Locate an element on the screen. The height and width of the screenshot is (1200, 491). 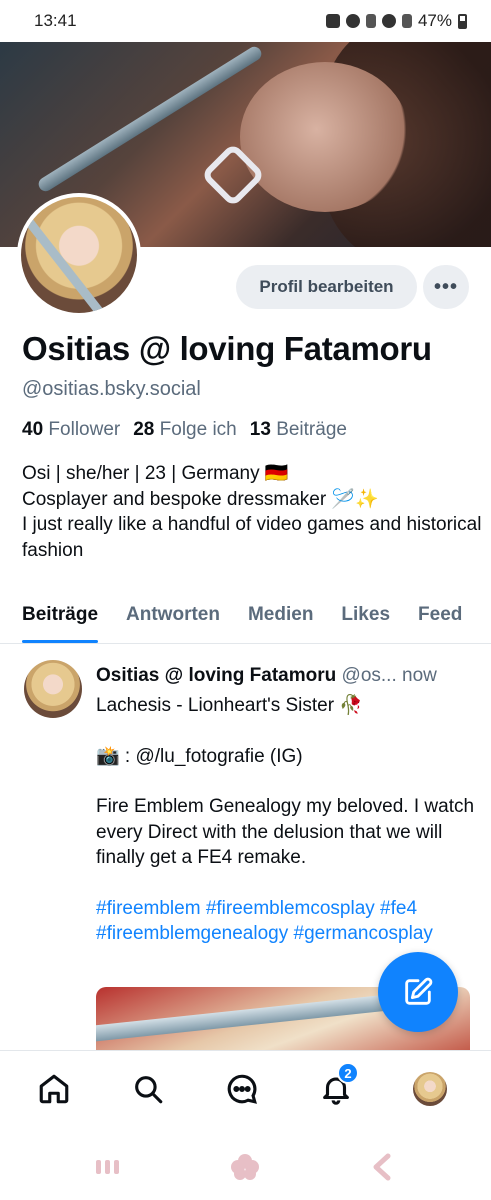
compose-button is located at coordinates (418, 992).